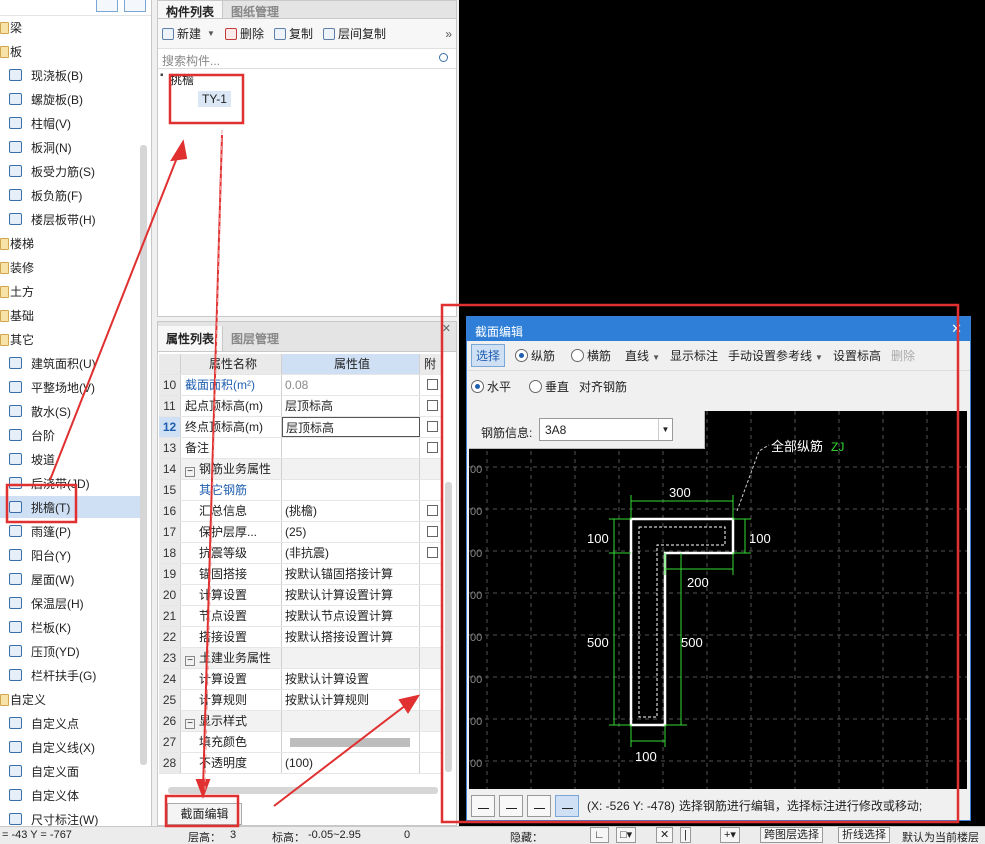 The image size is (985, 844). Describe the element at coordinates (70, 579) in the screenshot. I see `tree-item: 屋面(W)` at that location.